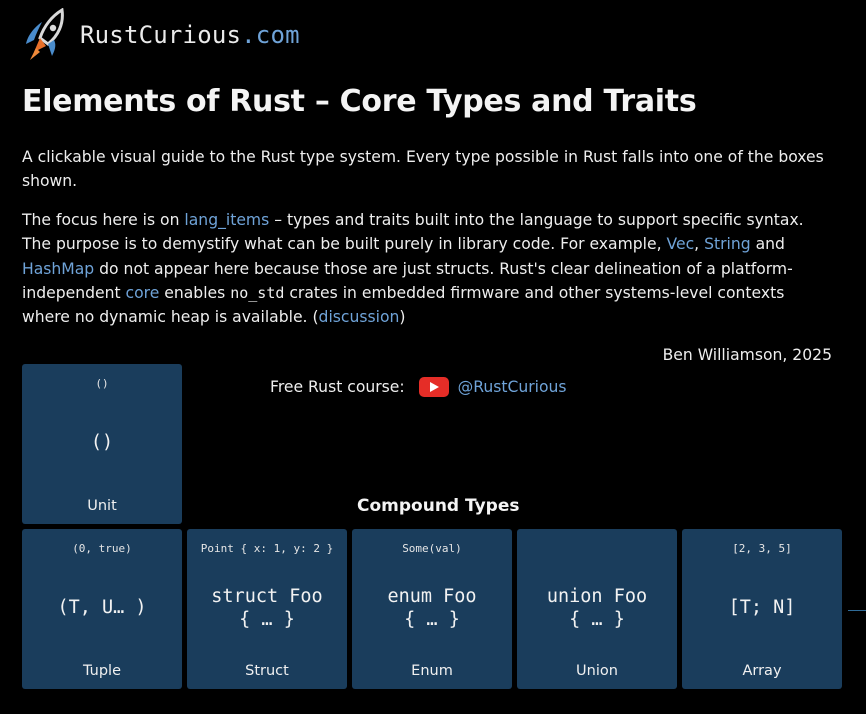 The height and width of the screenshot is (714, 866). I want to click on intro-text: and, so click(767, 244).